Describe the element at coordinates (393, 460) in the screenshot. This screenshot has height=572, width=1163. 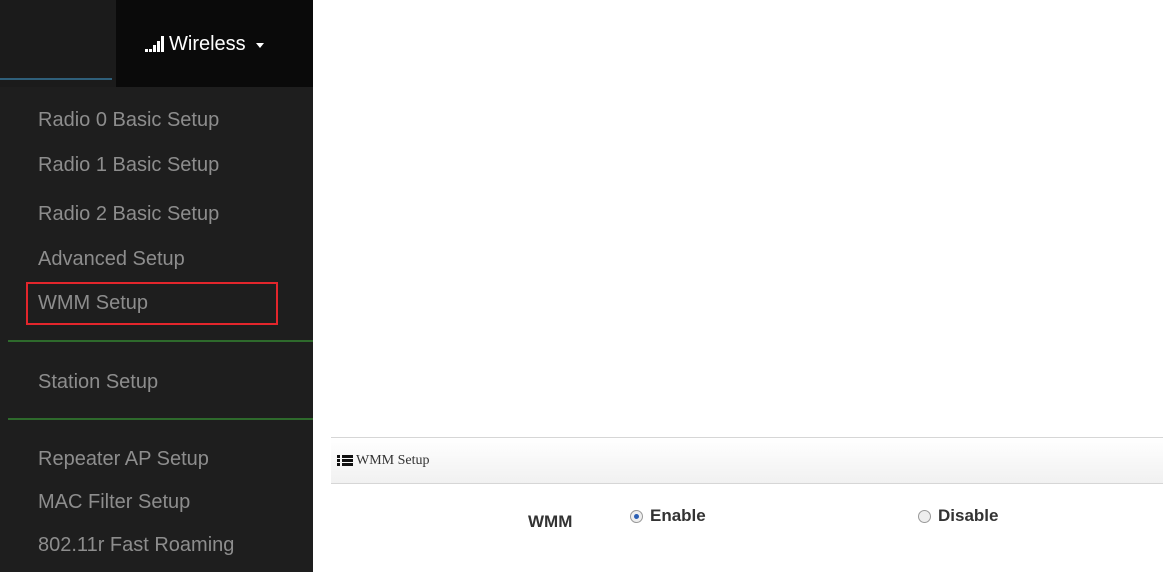
I see `wmm-panel-title: WMM Setup` at that location.